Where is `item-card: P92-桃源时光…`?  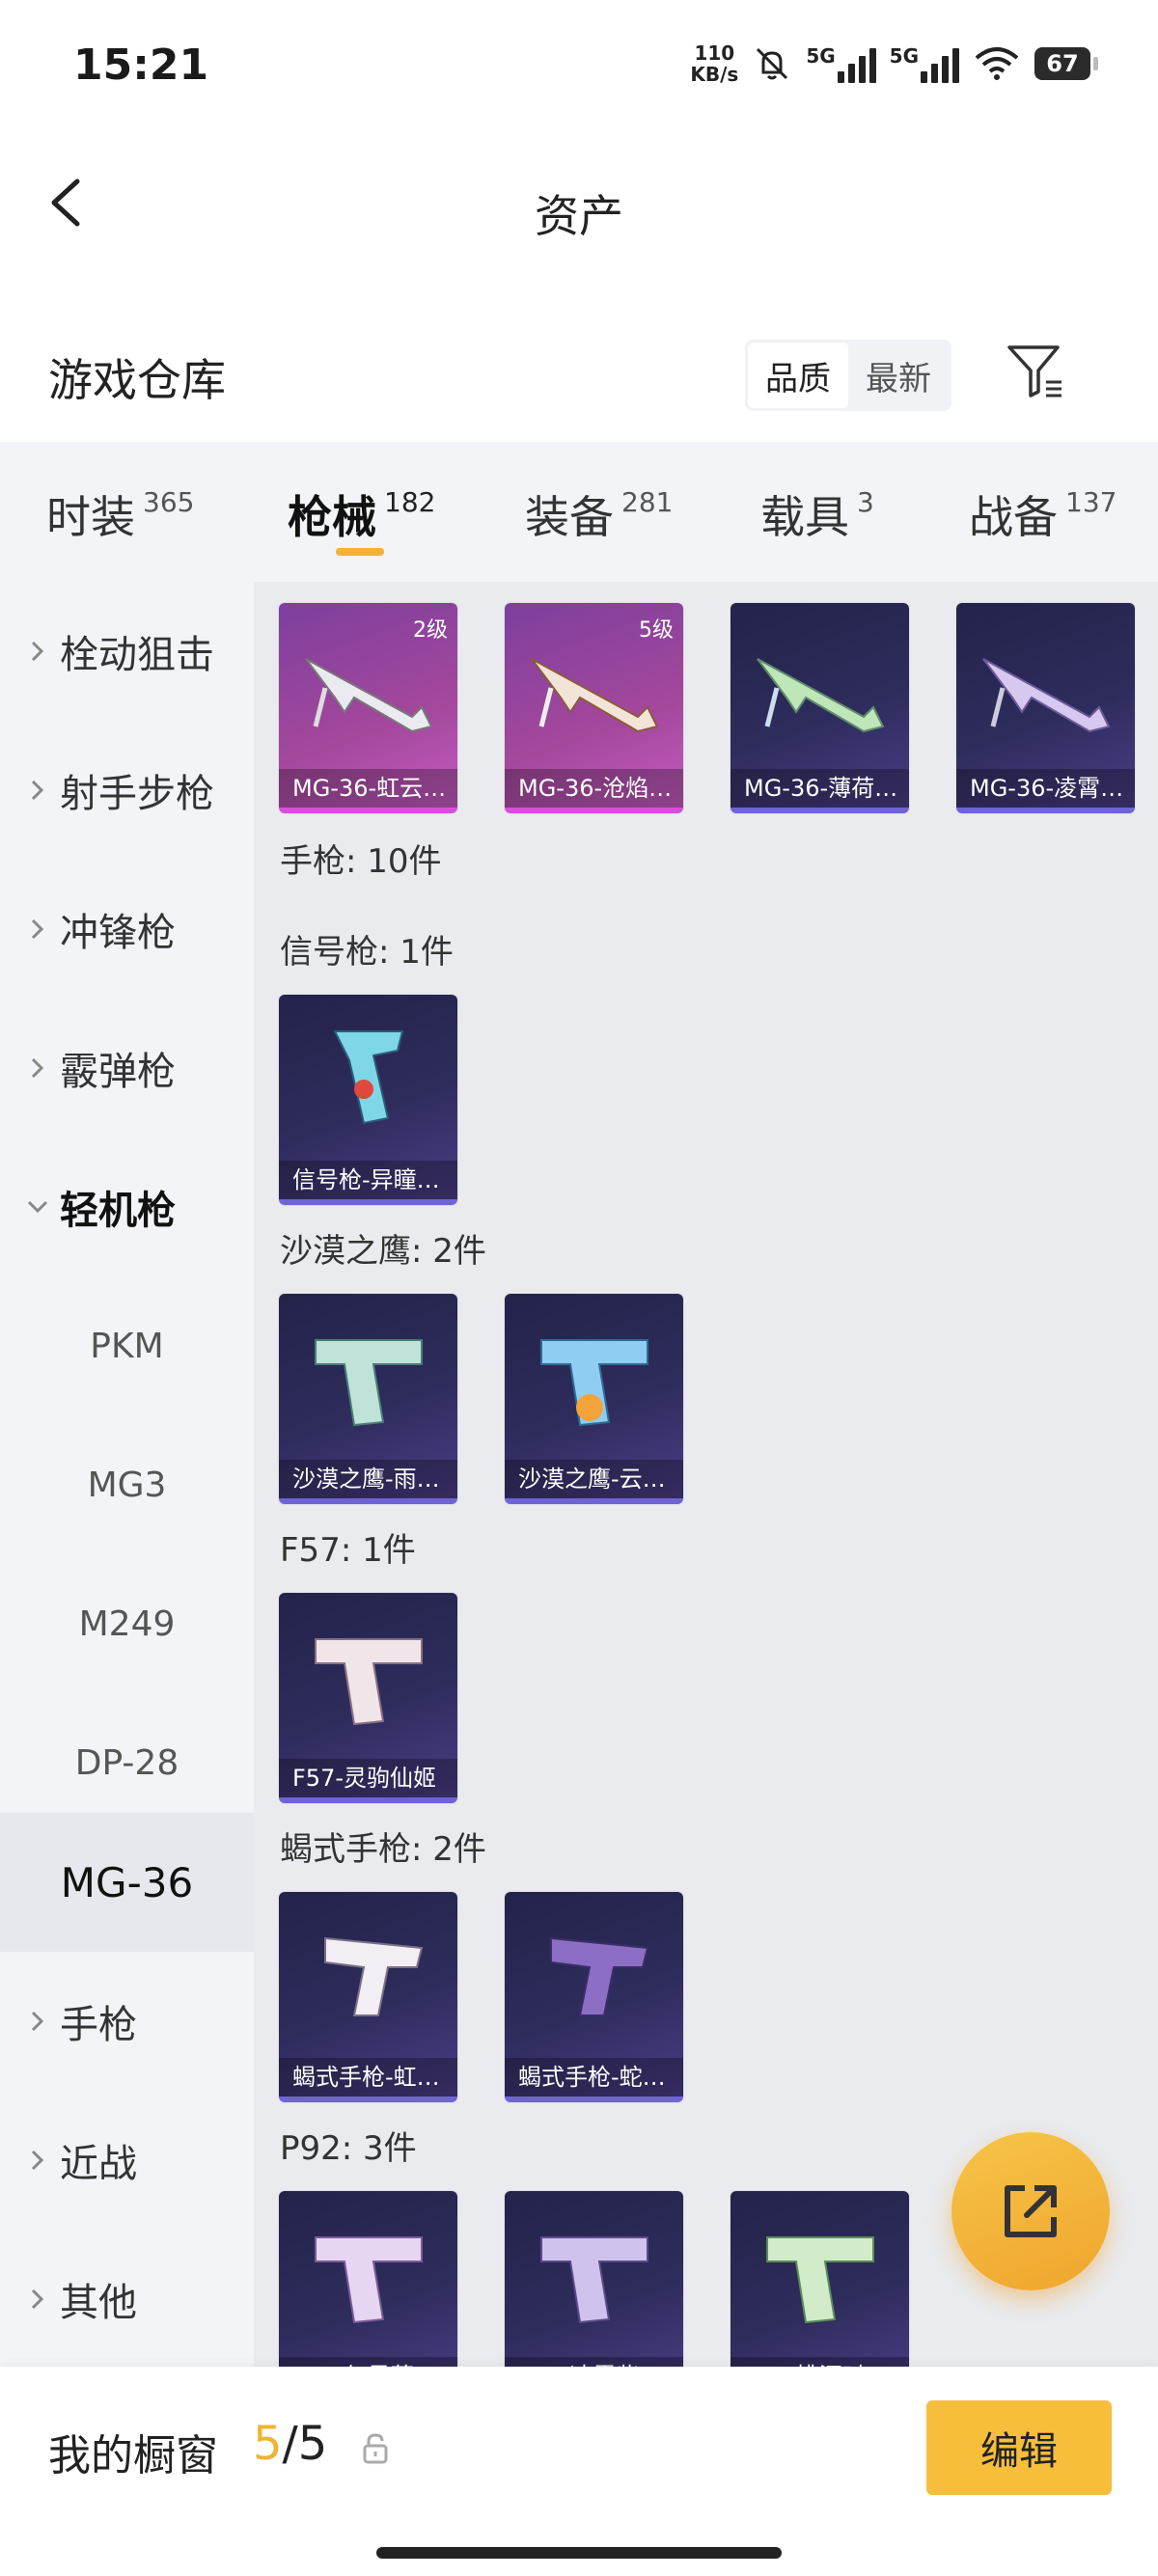
item-card: P92-桃源时光… is located at coordinates (820, 2279).